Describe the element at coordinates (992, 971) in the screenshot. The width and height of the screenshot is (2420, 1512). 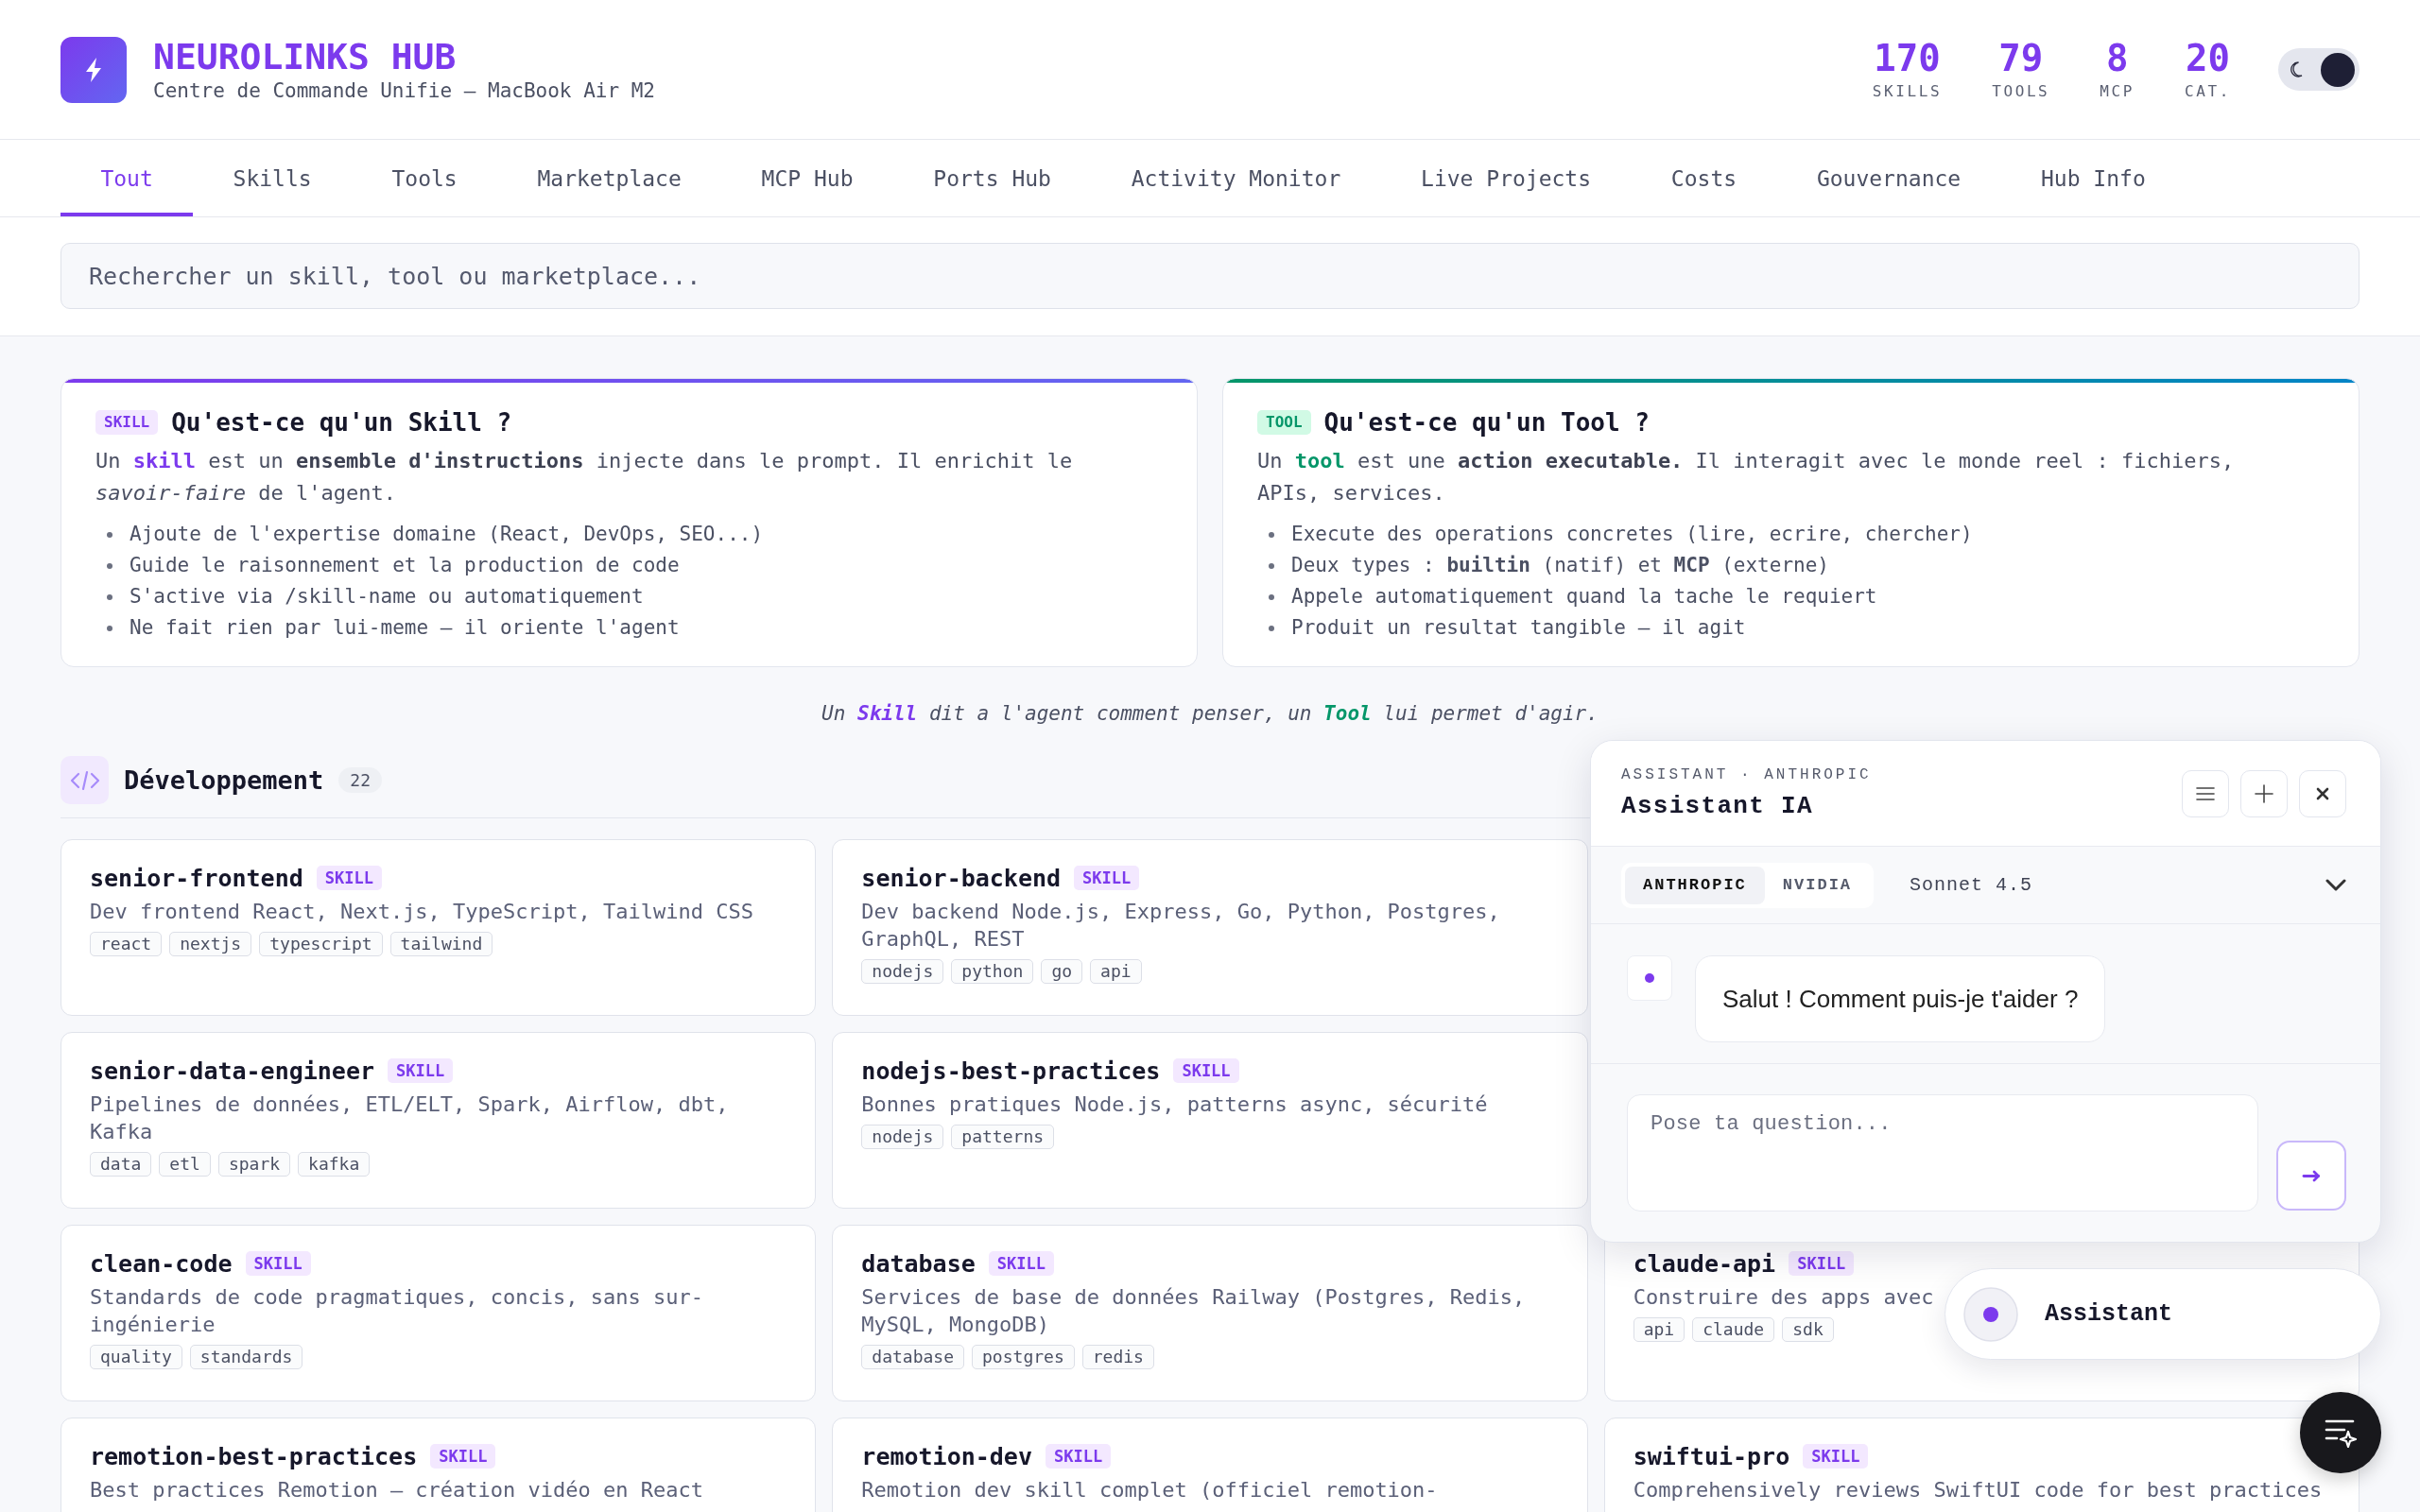
I see `tag: python` at that location.